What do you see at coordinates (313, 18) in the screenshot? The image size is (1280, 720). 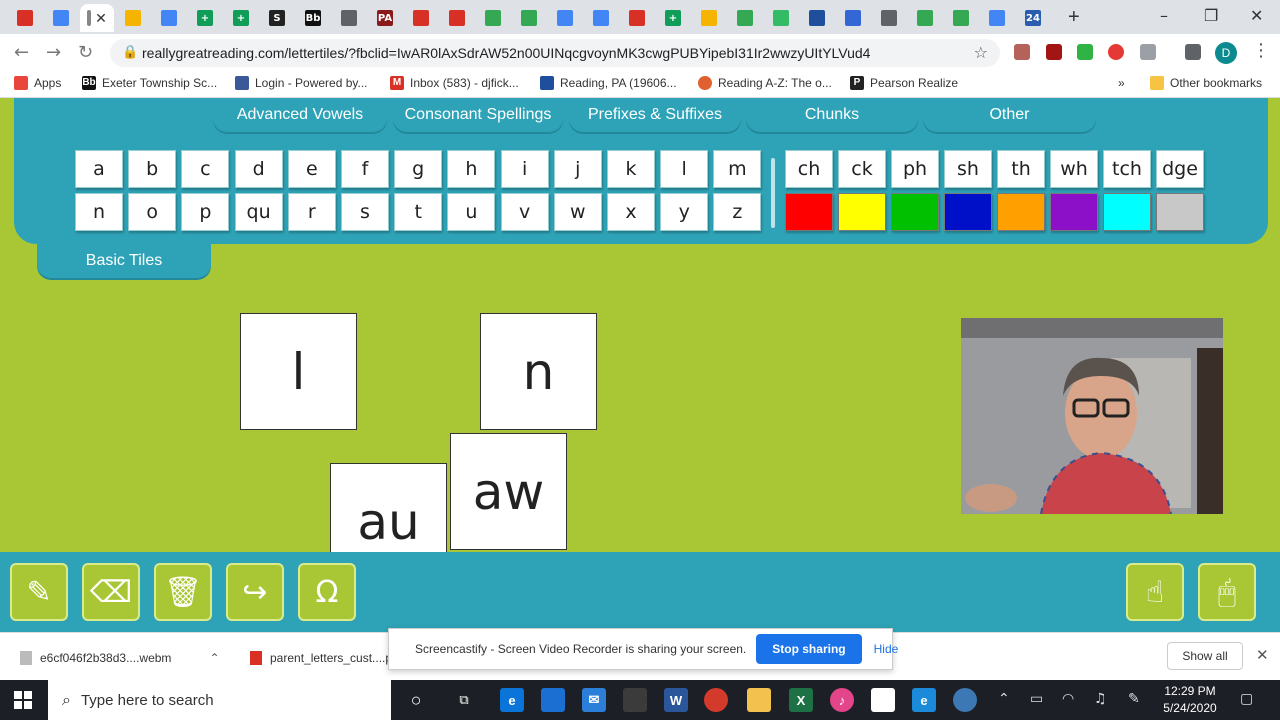 I see `browser-tab: Bb` at bounding box center [313, 18].